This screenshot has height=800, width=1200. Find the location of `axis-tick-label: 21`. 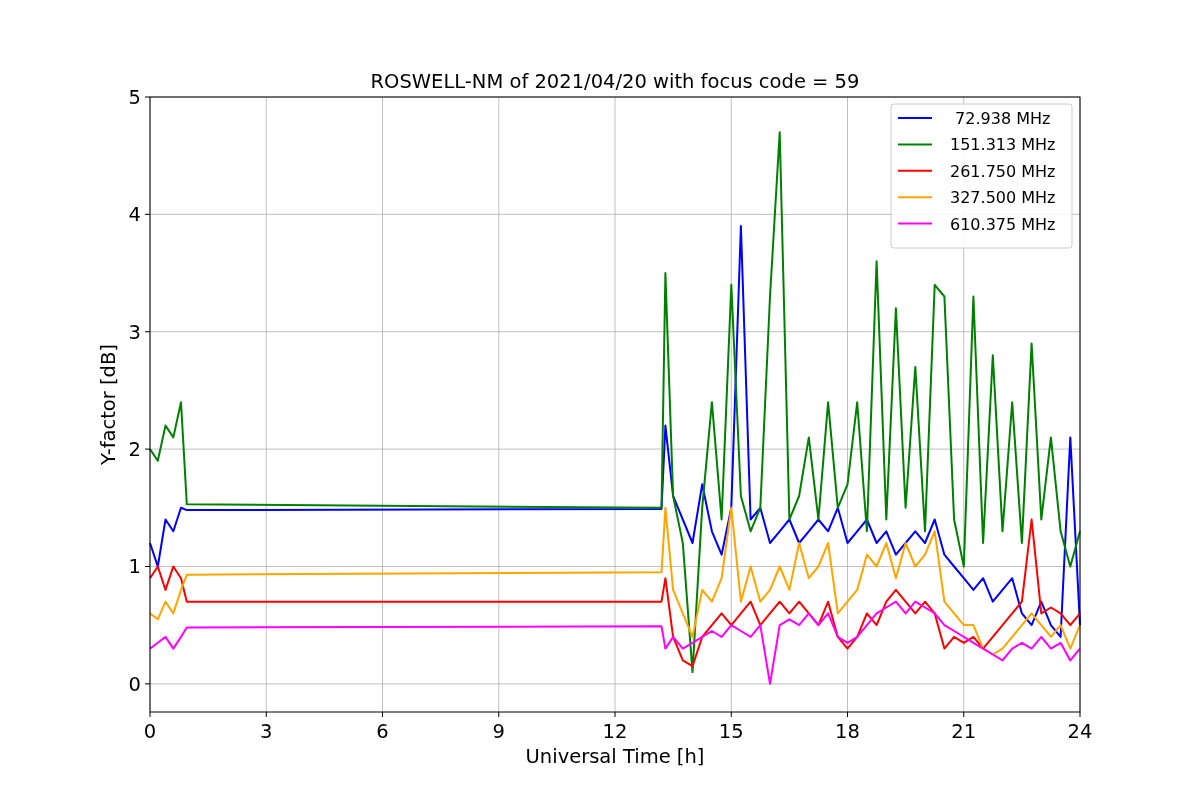

axis-tick-label: 21 is located at coordinates (964, 731).